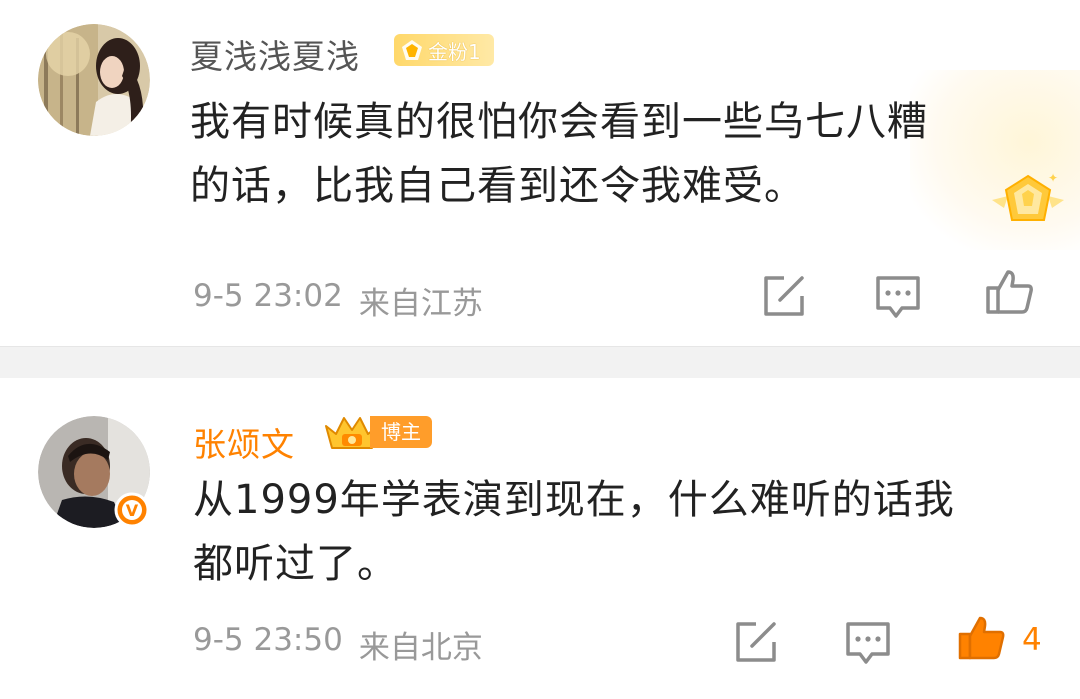 The image size is (1080, 699). What do you see at coordinates (401, 432) in the screenshot?
I see `badge-label: 博主` at bounding box center [401, 432].